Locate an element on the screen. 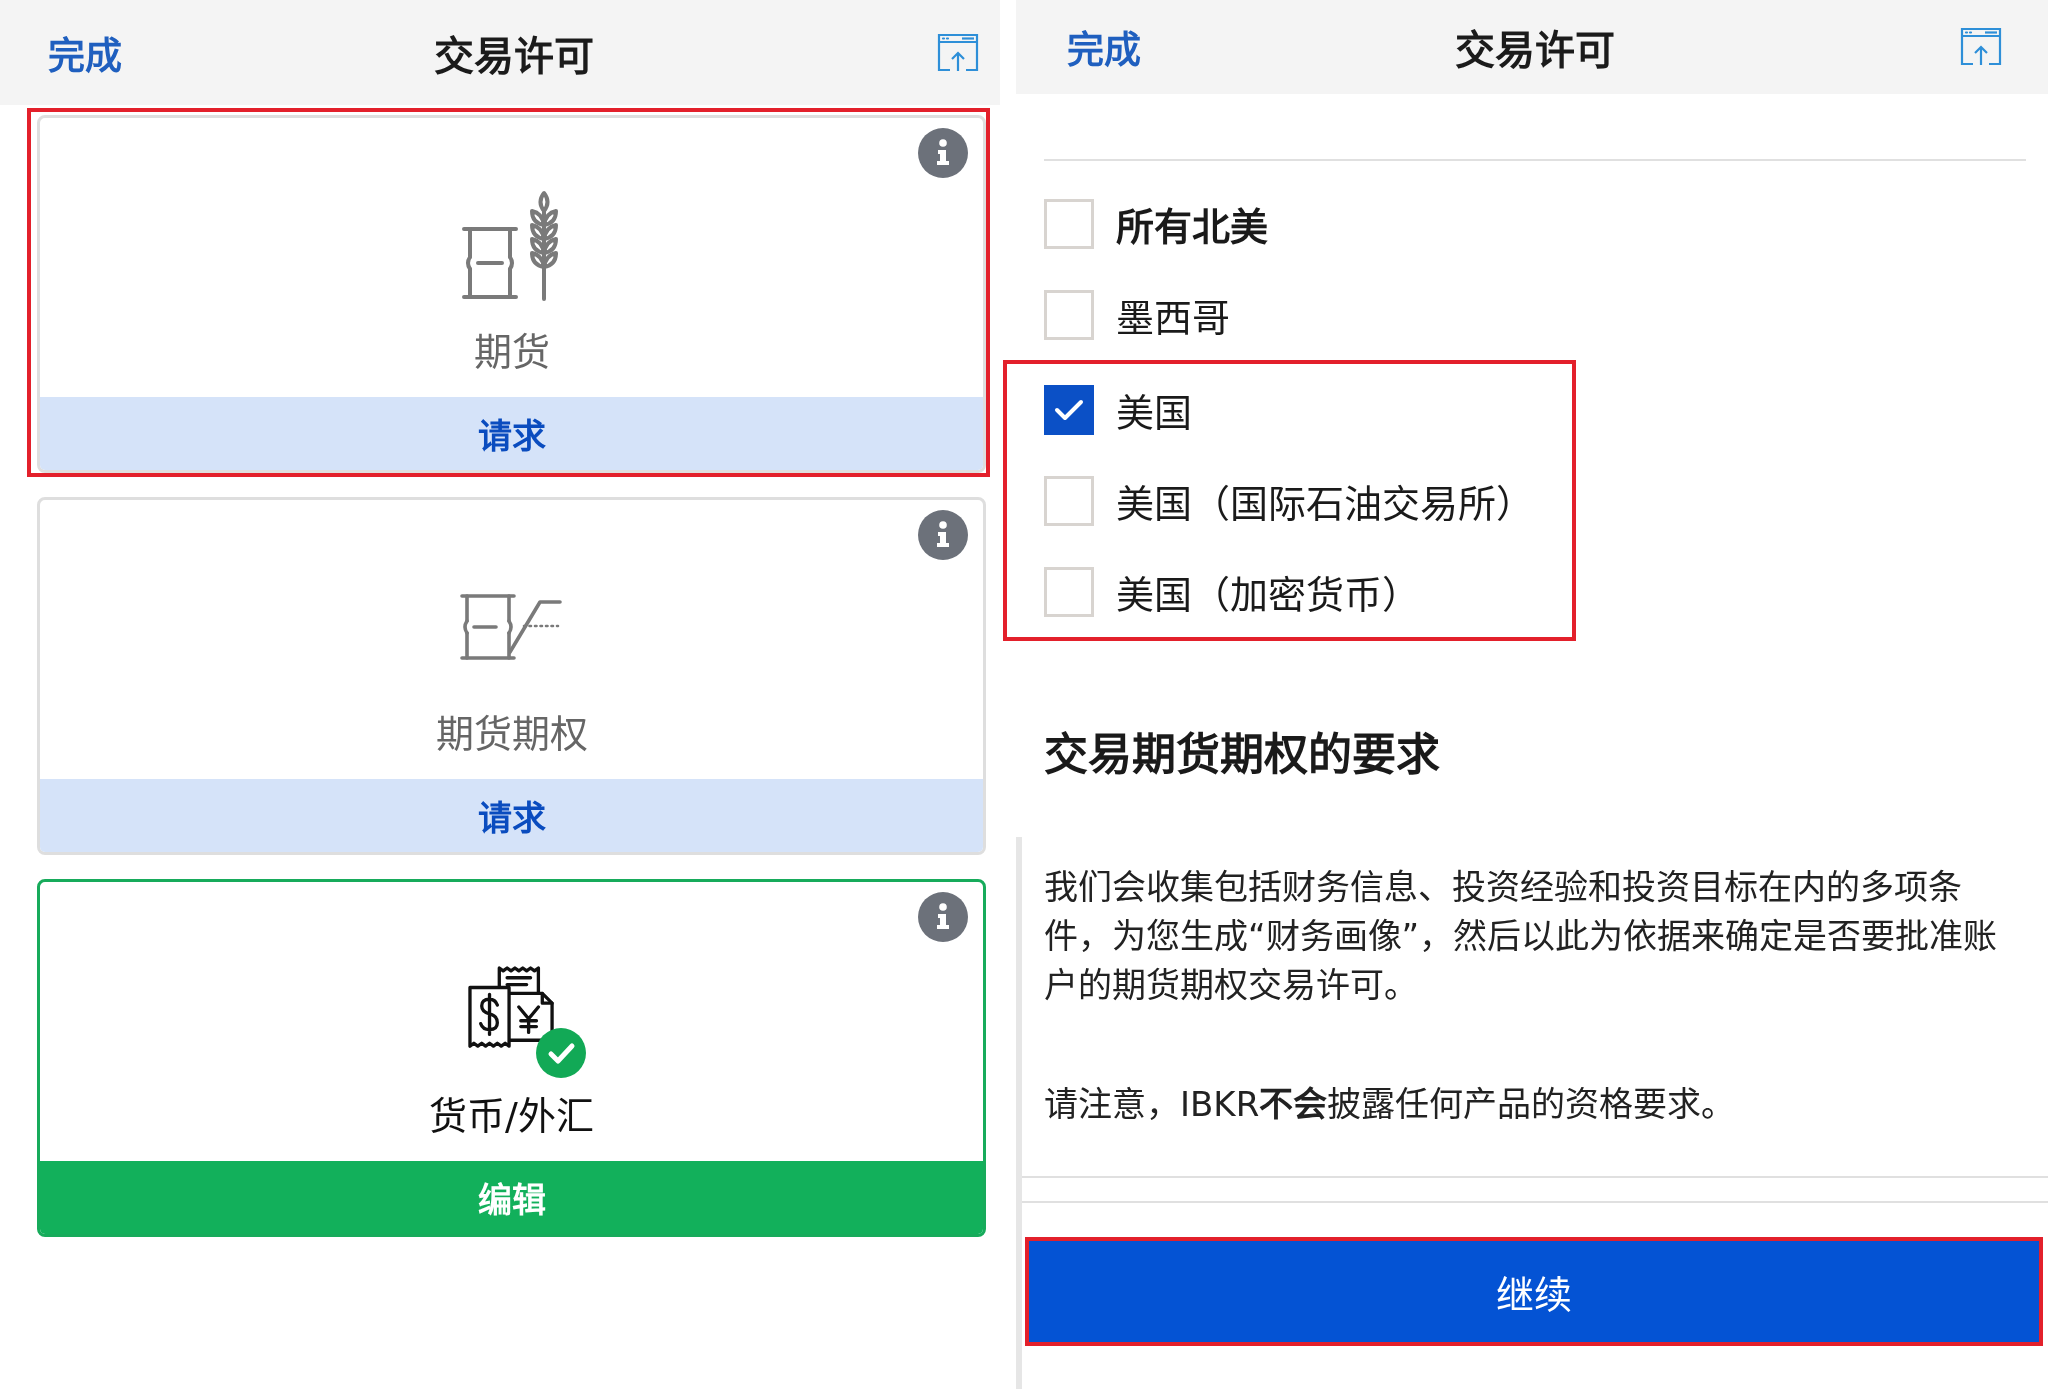  check-icon is located at coordinates (1069, 409).